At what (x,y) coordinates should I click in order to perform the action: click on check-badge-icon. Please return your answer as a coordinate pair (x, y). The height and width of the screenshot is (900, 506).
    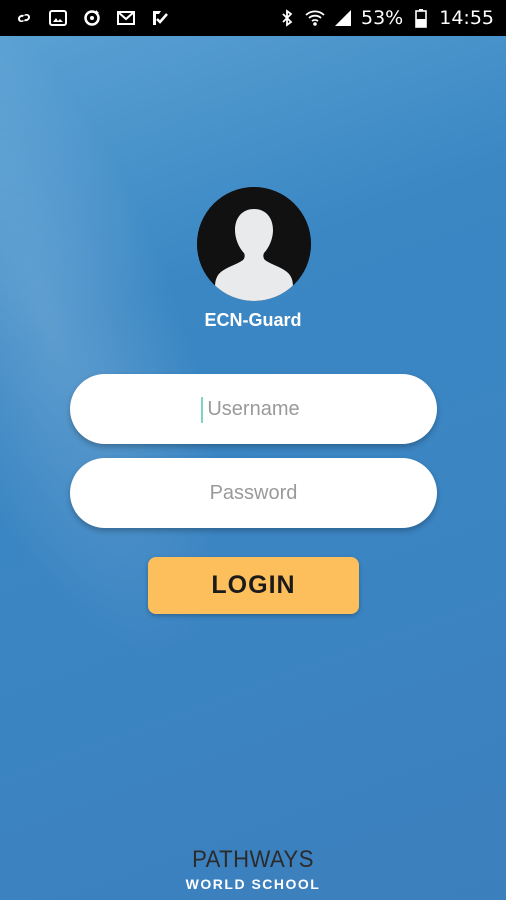
    Looking at the image, I should click on (160, 18).